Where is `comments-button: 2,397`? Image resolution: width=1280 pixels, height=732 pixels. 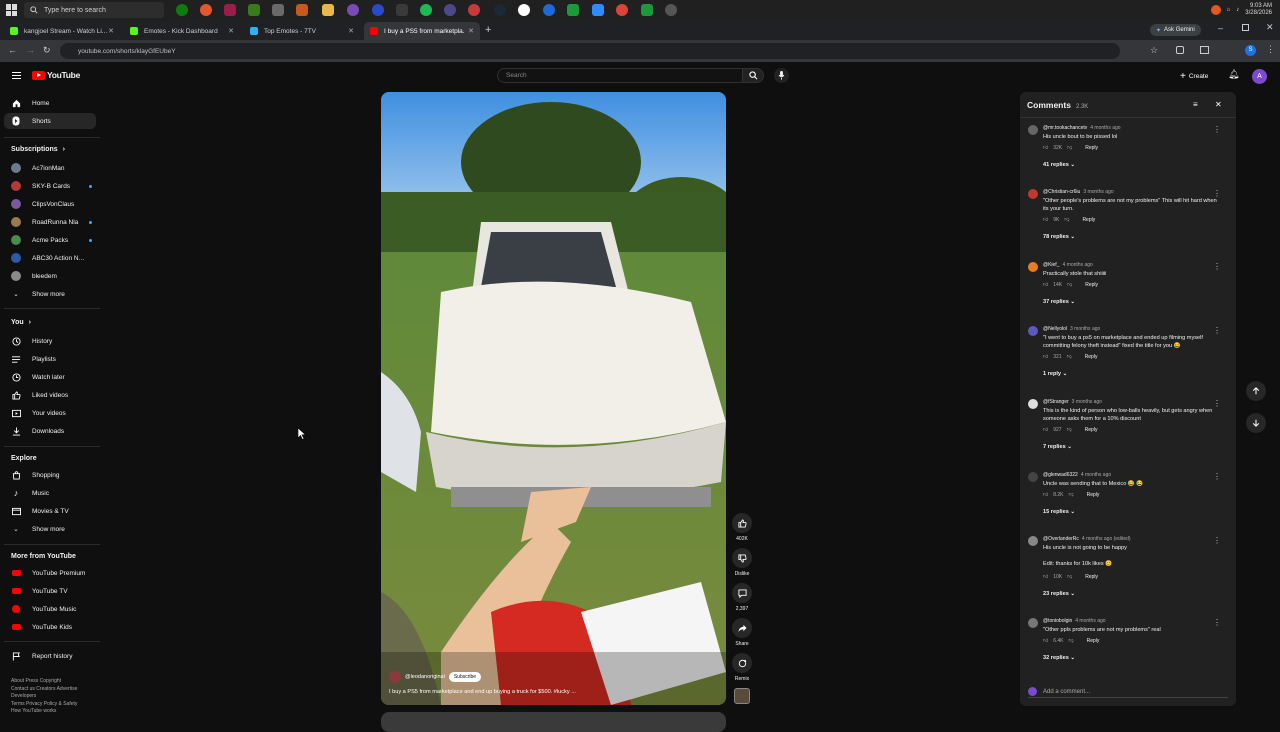
comments-button: 2,397 is located at coordinates (742, 597).